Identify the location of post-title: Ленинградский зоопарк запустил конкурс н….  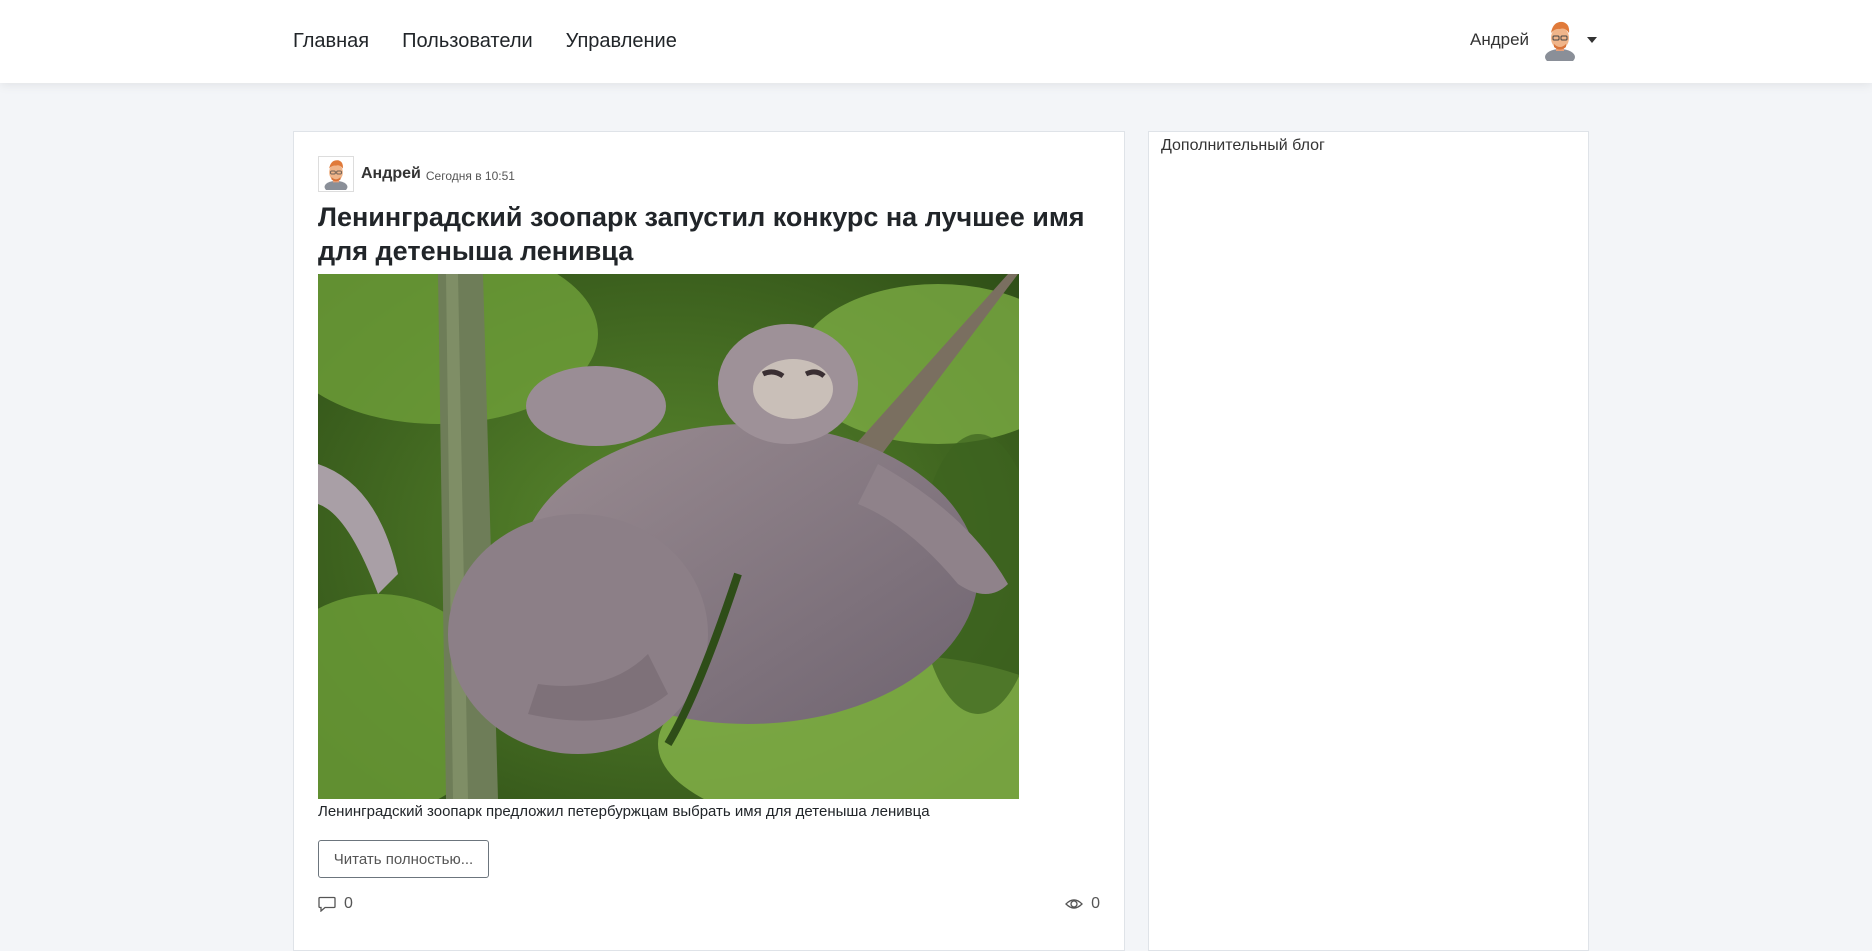
(713, 234).